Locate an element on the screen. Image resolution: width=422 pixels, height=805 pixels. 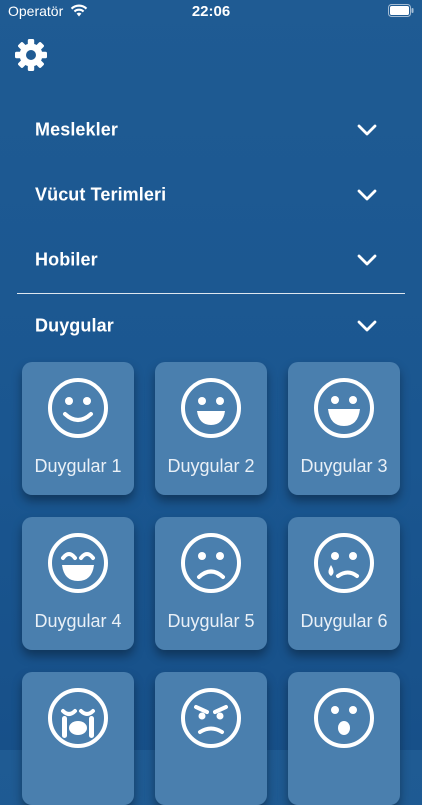
gear-icon is located at coordinates (31, 55).